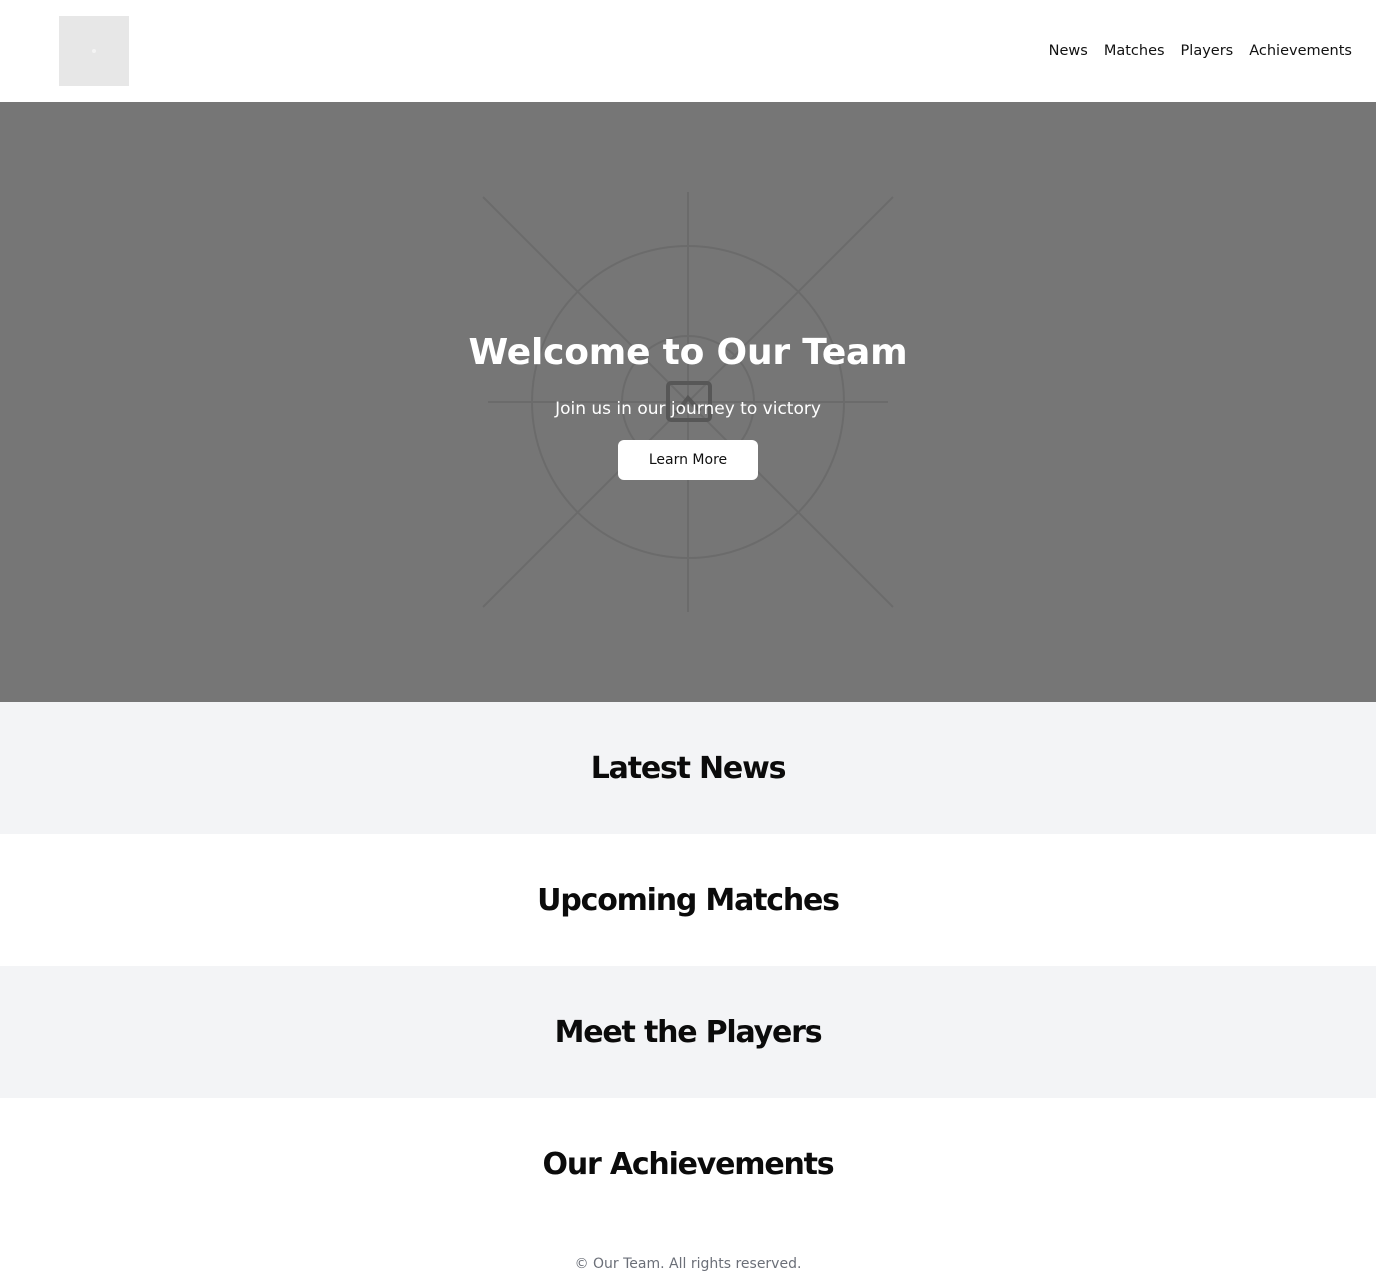 The height and width of the screenshot is (1282, 1376). I want to click on nav-link-achievements: Achievements, so click(1300, 51).